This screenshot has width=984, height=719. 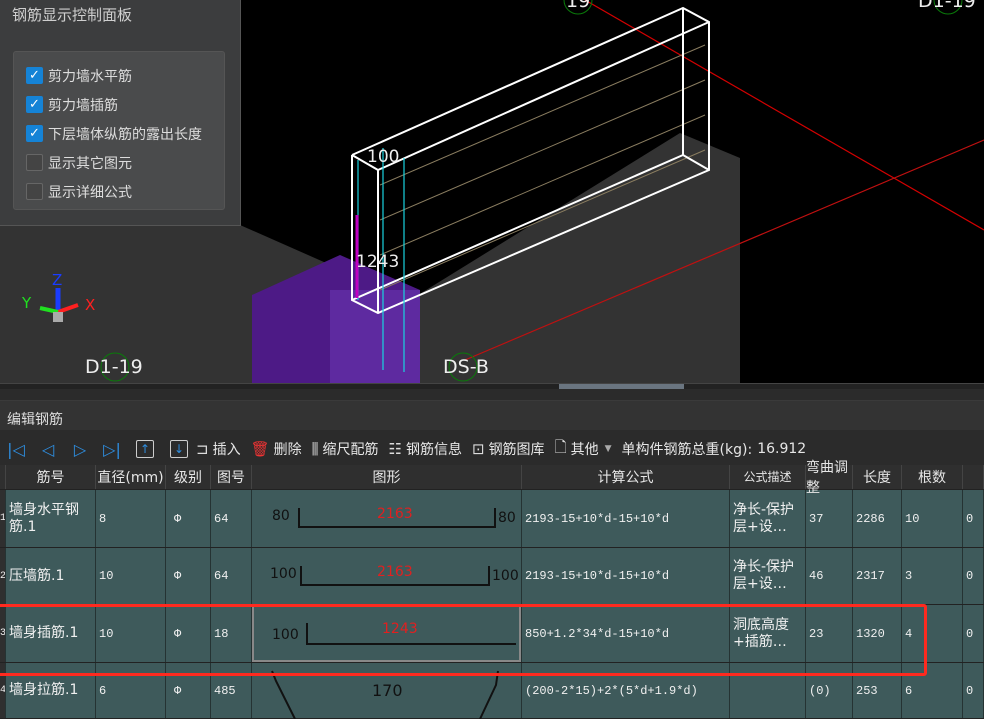 What do you see at coordinates (395, 449) in the screenshot?
I see `info-icon: ☷` at bounding box center [395, 449].